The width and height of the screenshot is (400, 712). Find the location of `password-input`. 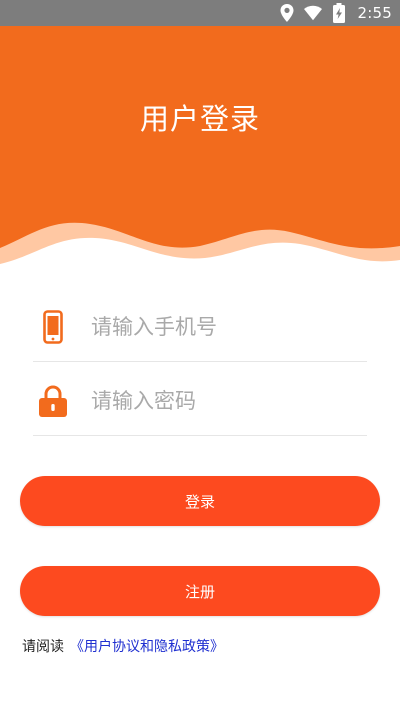

password-input is located at coordinates (221, 400).